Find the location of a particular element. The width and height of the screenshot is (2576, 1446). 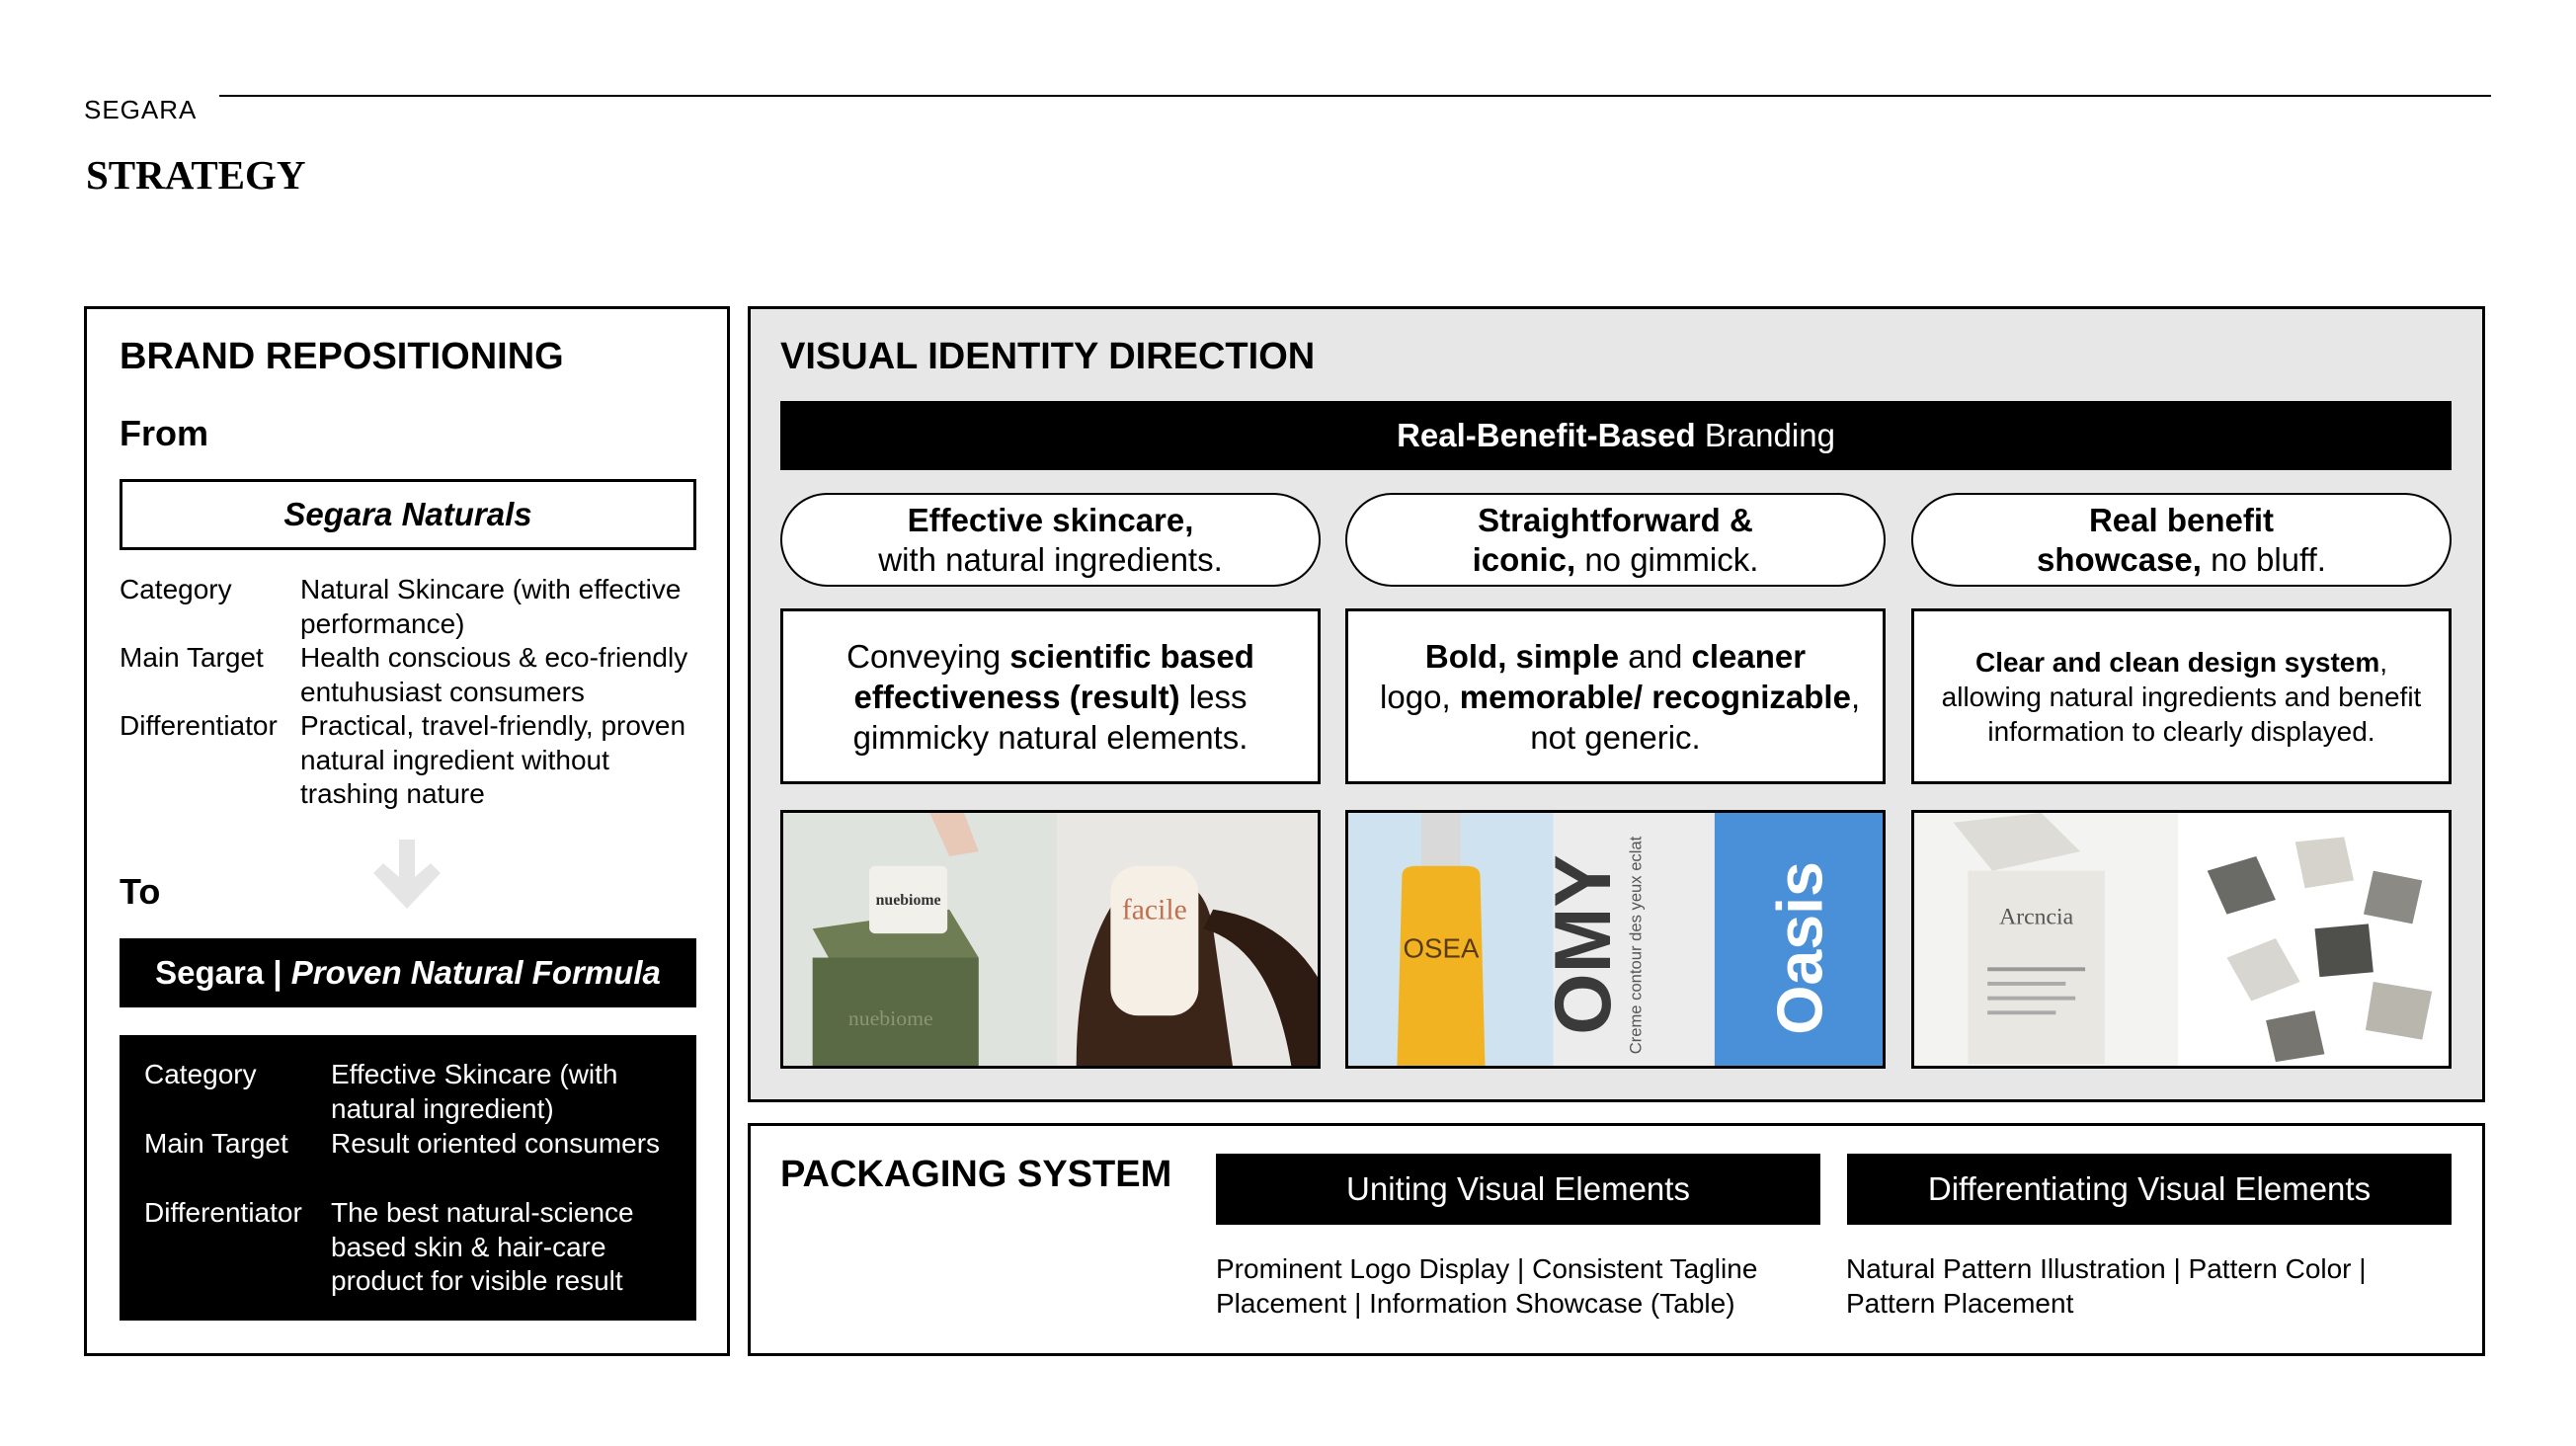

description-2-bold-1: Bold, simple is located at coordinates (1522, 656).